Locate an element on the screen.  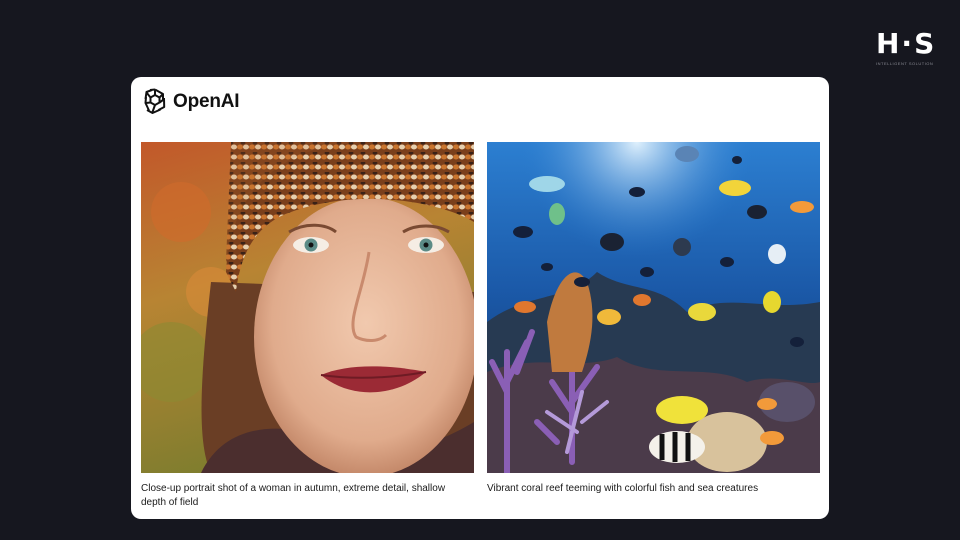
hs-logo-subtext: INTELLIGENT SOLUTION is located at coordinates (905, 63).